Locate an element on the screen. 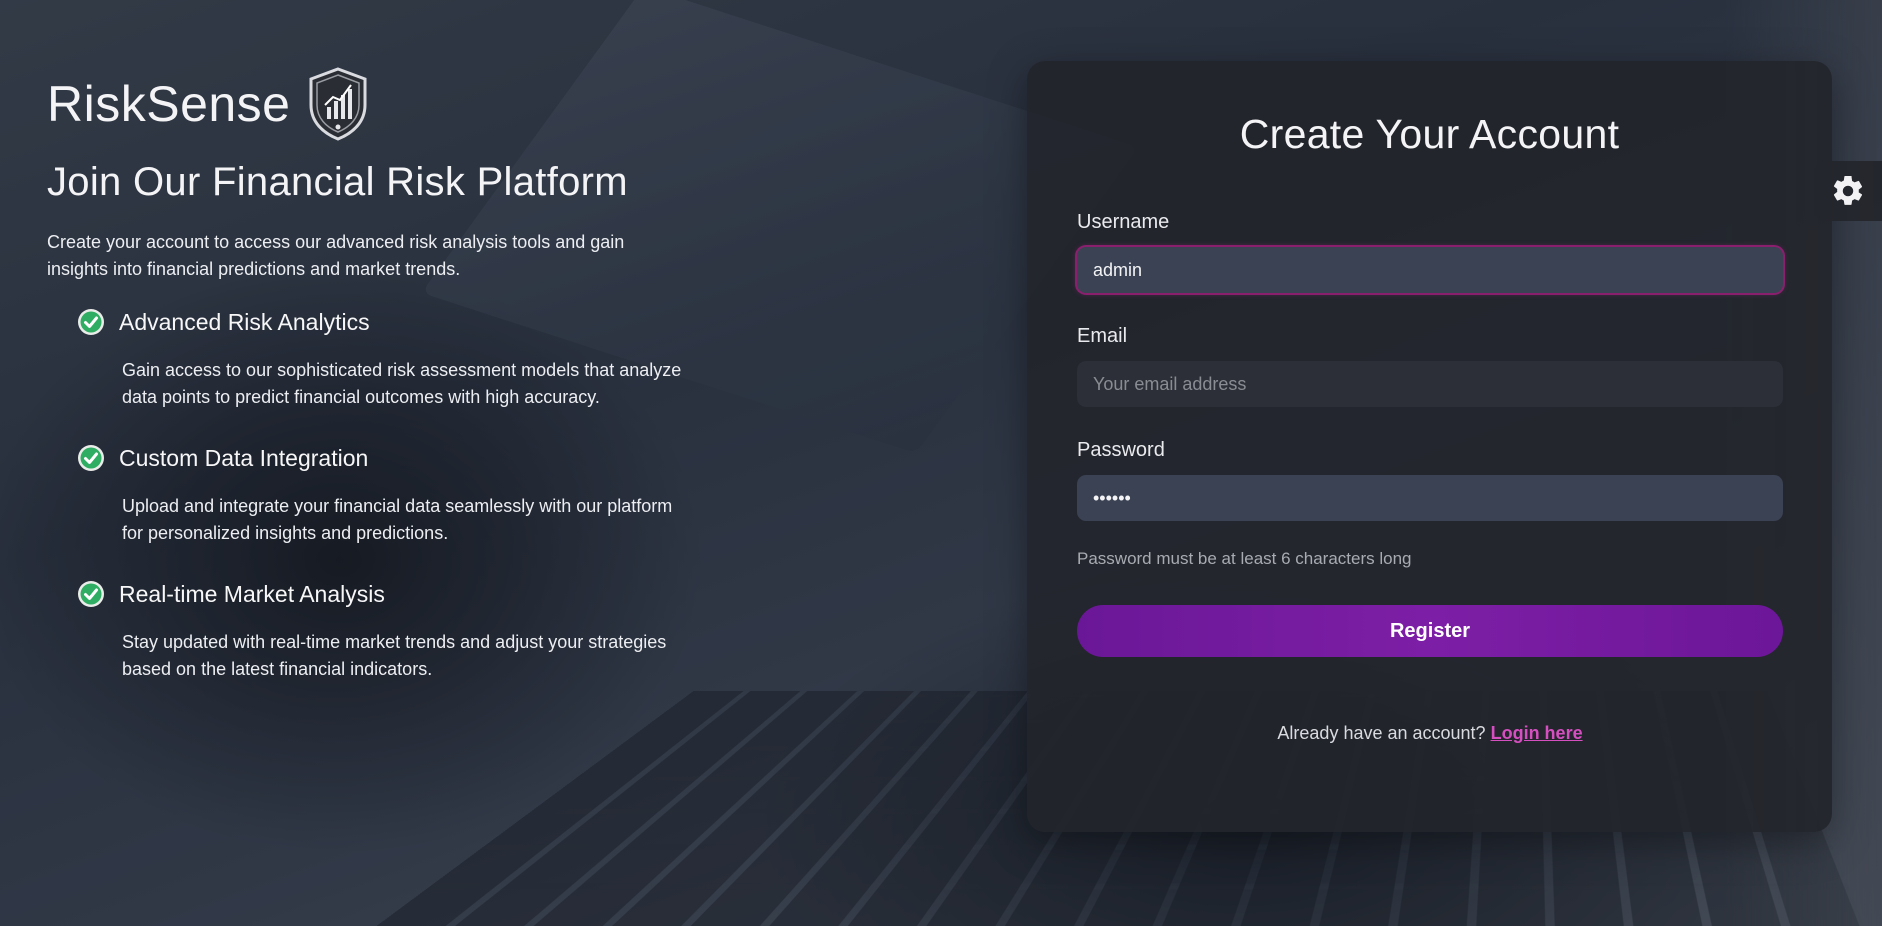  brand-name: RiskSense is located at coordinates (169, 104).